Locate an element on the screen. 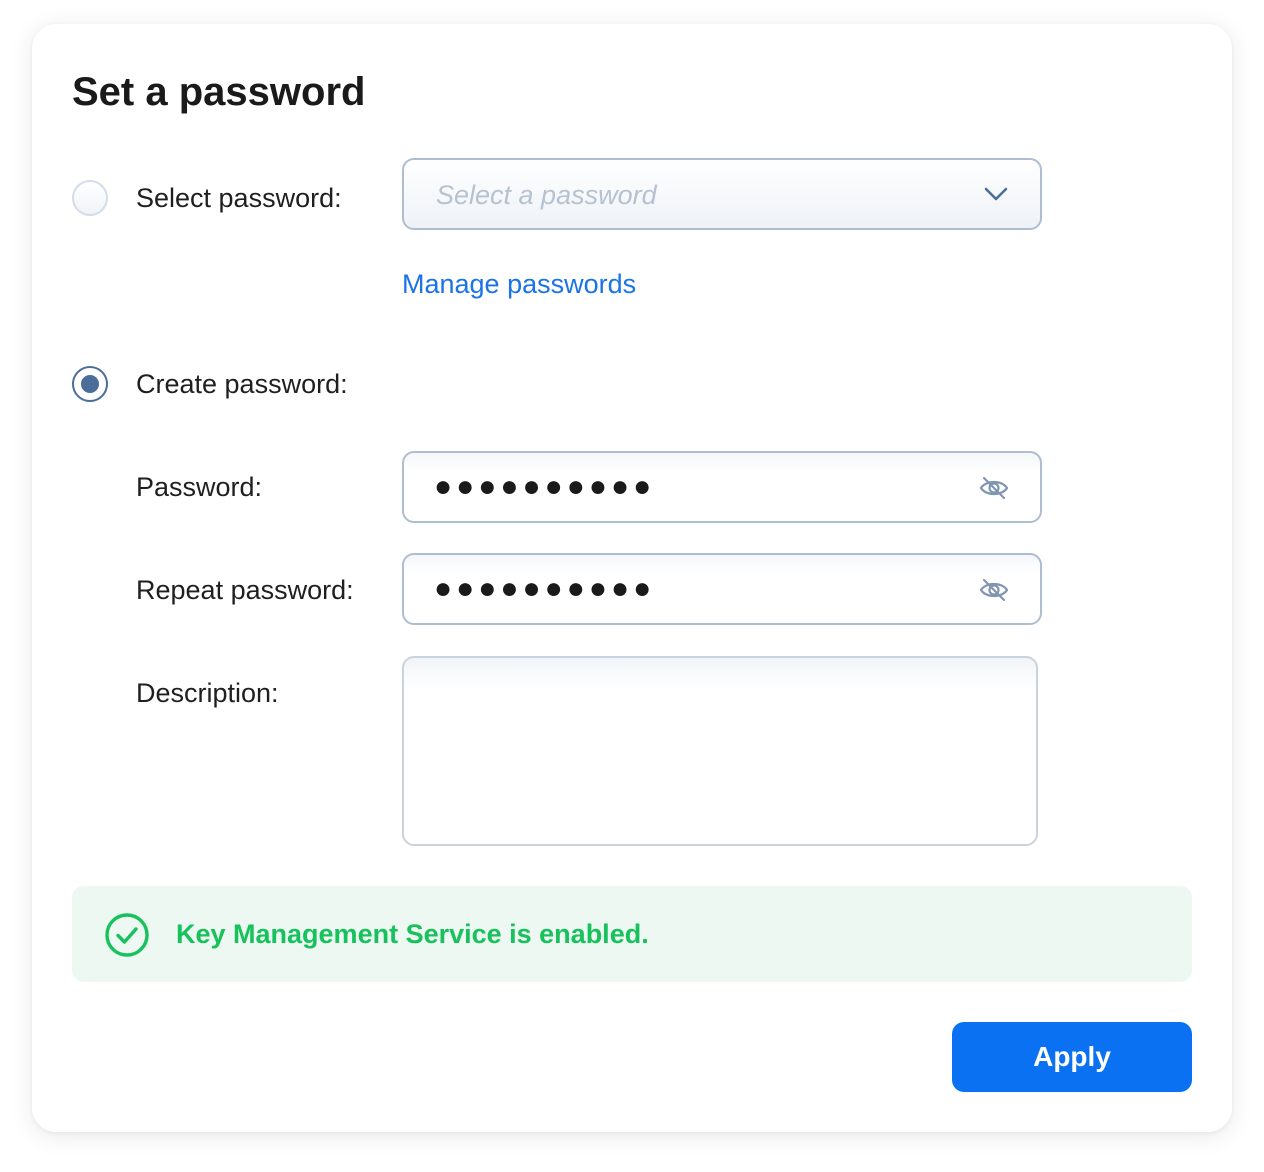  kms-status-banner: Key Management Service is enabled. is located at coordinates (632, 934).